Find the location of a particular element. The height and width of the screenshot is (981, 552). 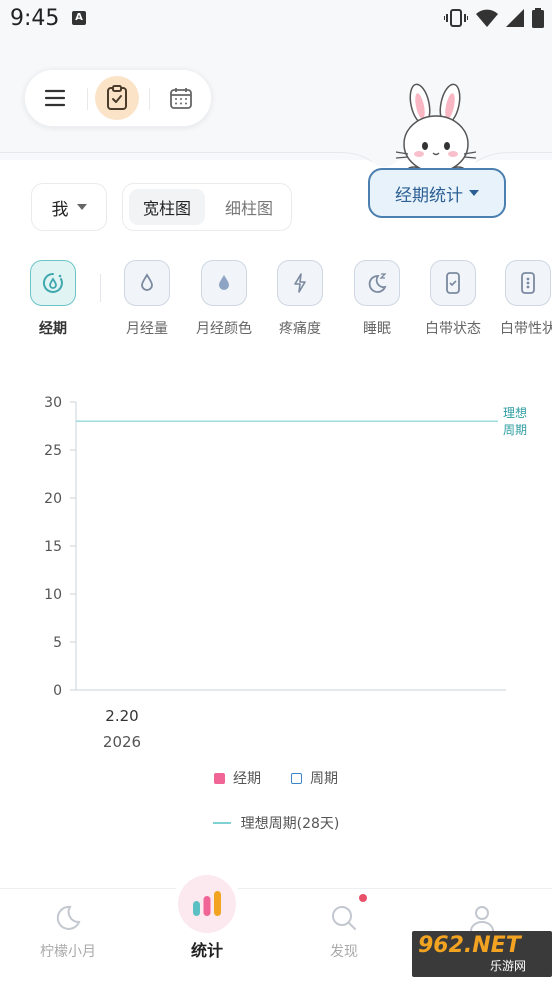

check-card-icon is located at coordinates (453, 283).